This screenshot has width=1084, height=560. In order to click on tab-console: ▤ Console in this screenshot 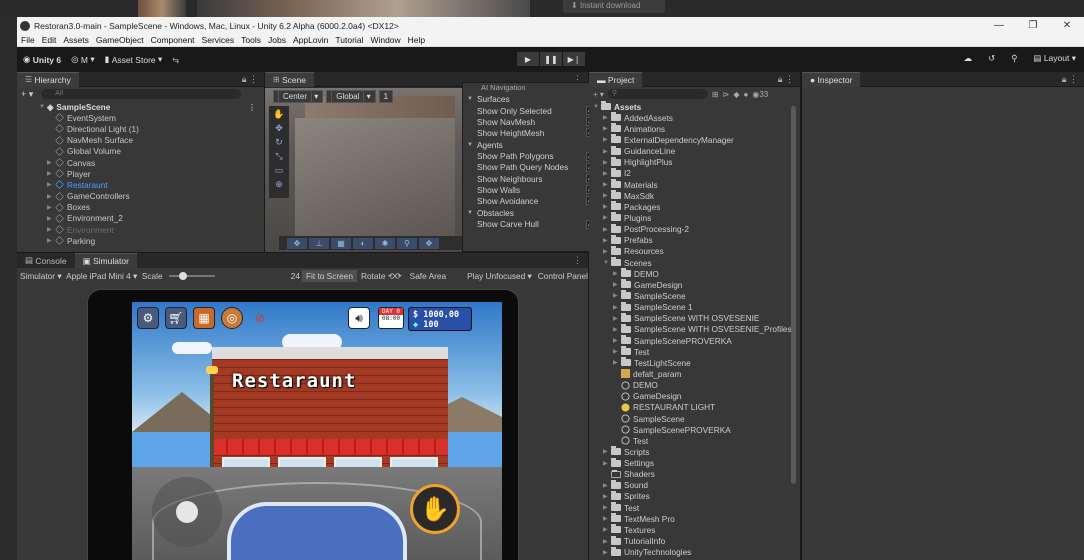, I will do `click(46, 260)`.